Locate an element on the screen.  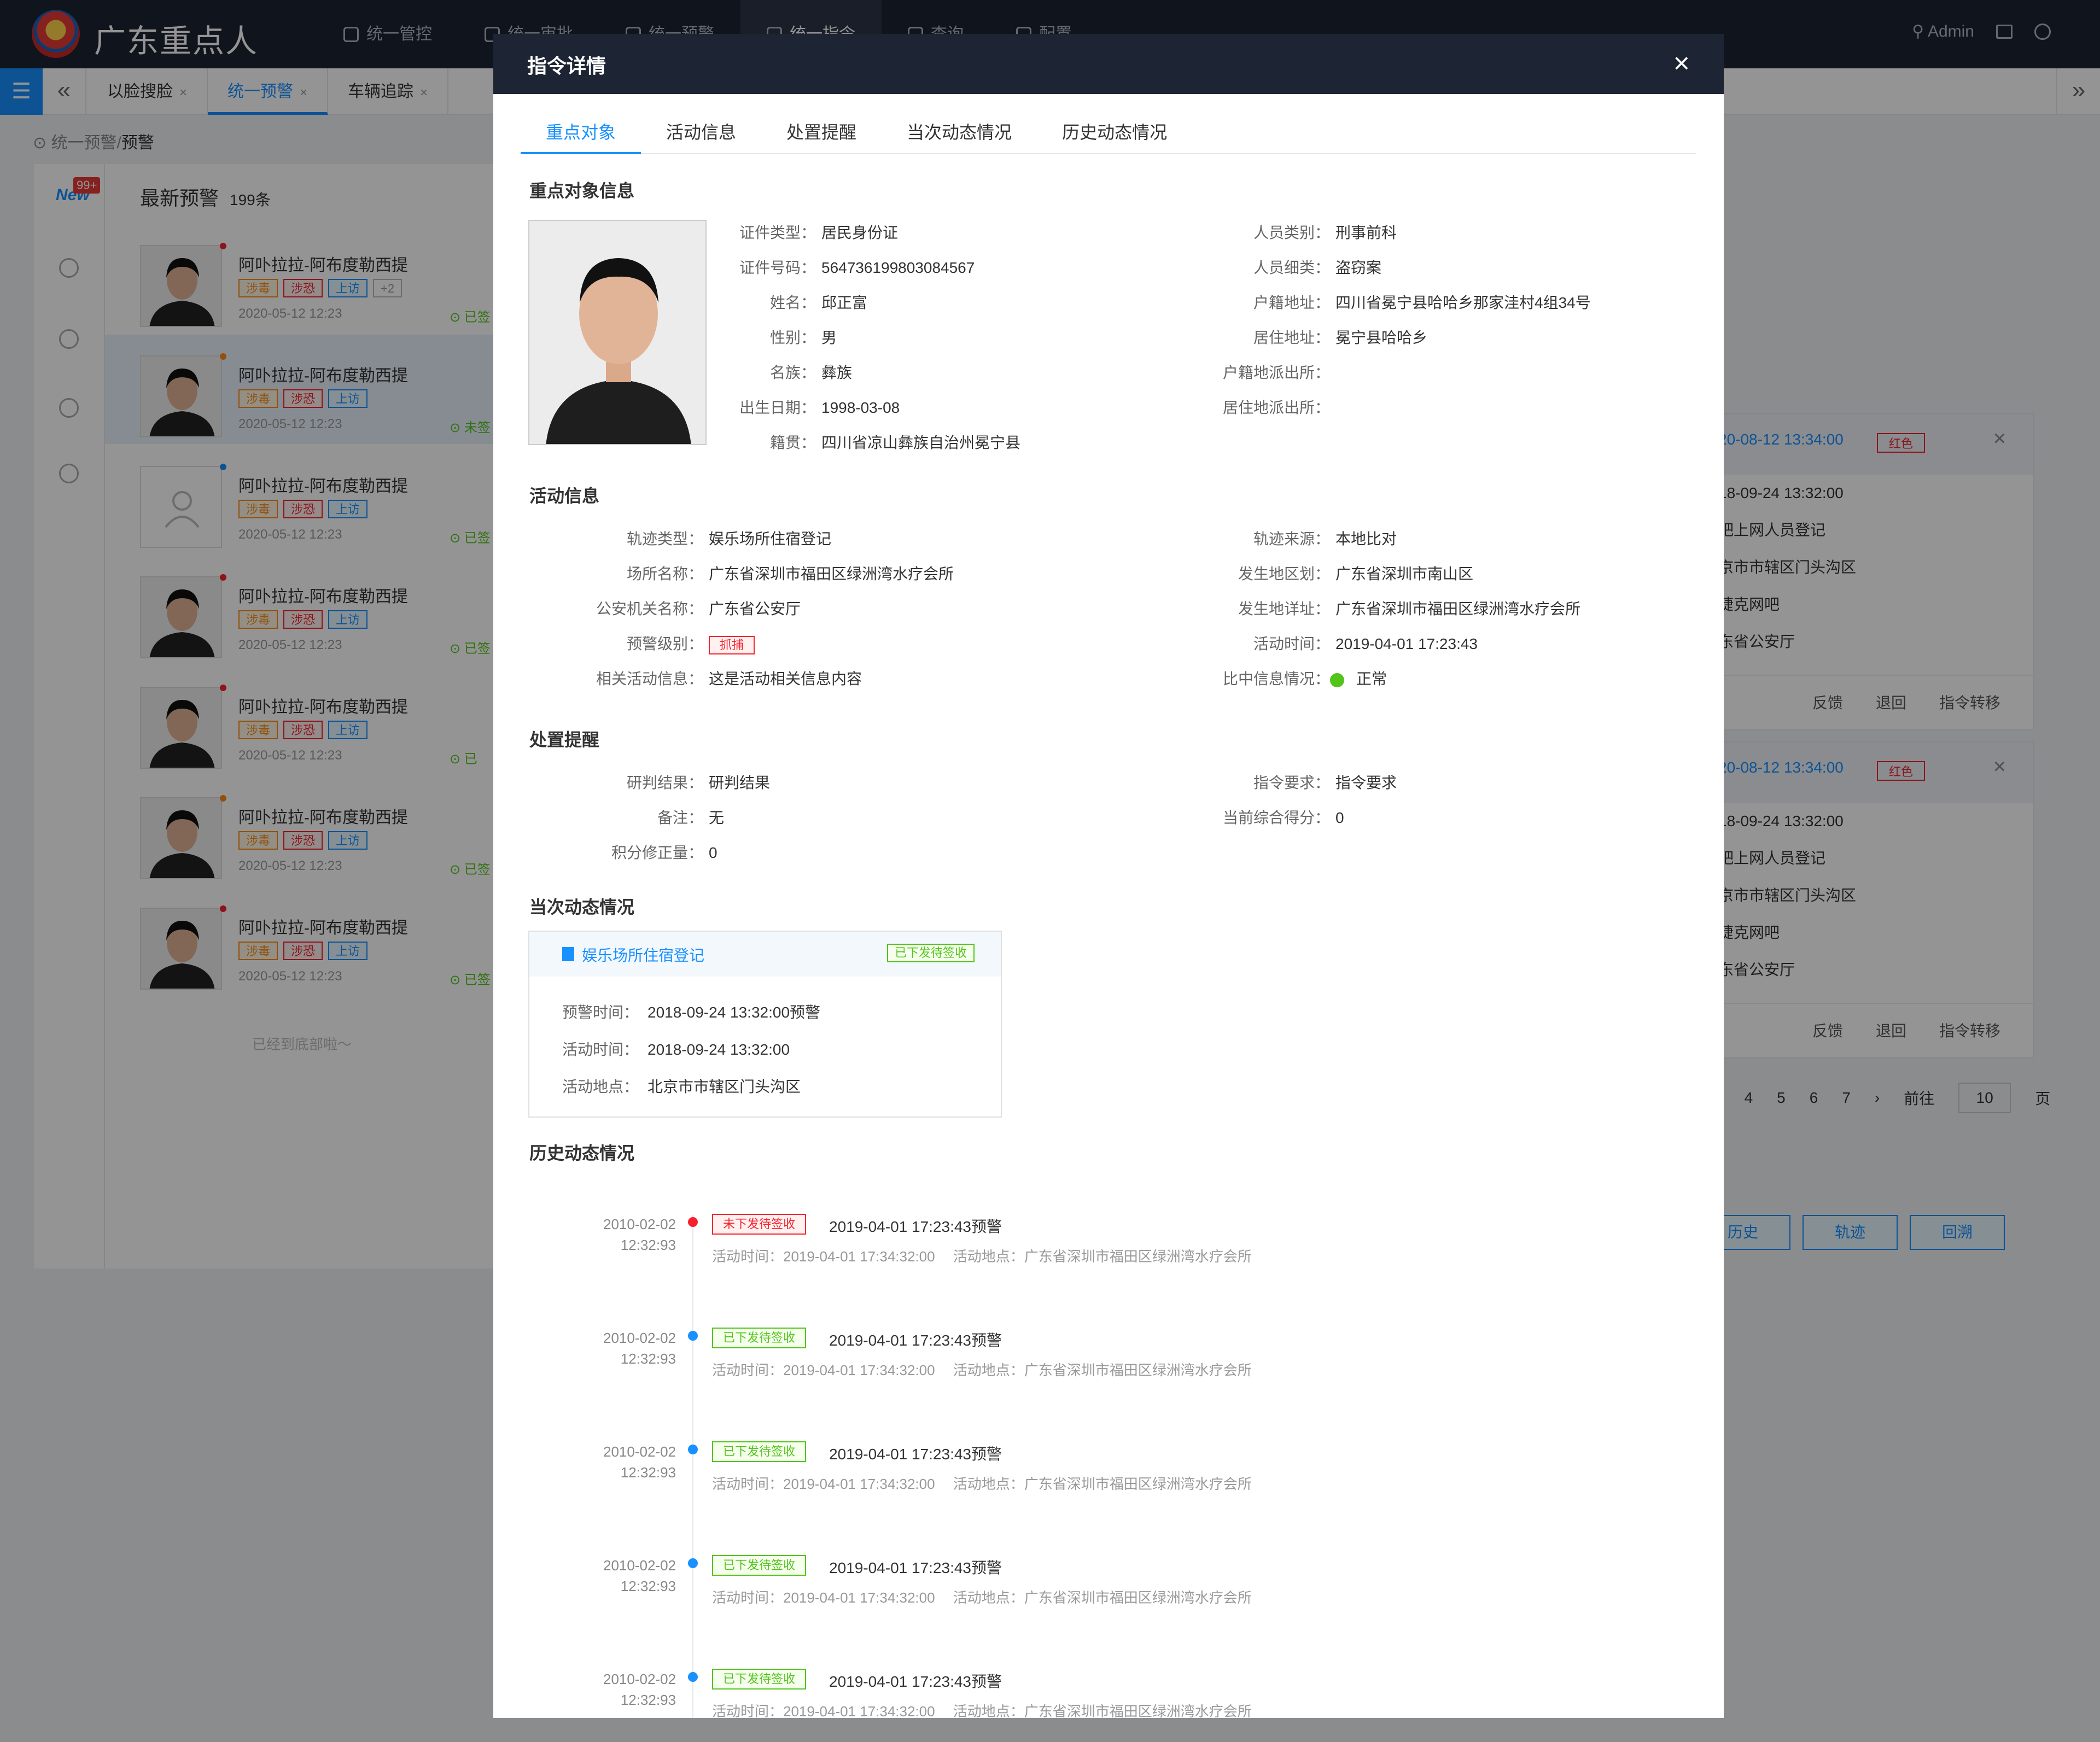
field-row: 居住地派出所： is located at coordinates (1272, 407).